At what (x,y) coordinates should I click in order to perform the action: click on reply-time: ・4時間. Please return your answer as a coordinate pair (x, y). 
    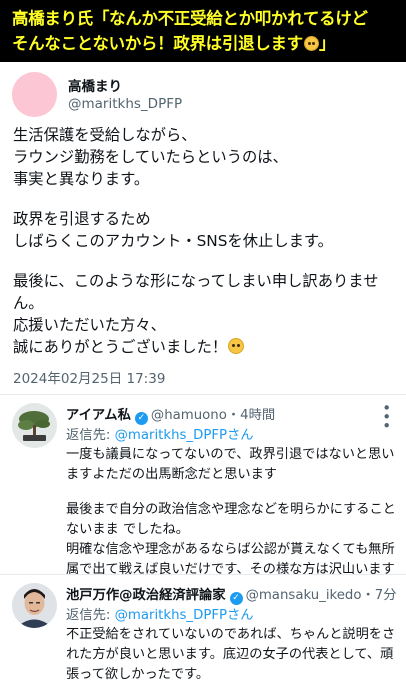
    Looking at the image, I should click on (251, 415).